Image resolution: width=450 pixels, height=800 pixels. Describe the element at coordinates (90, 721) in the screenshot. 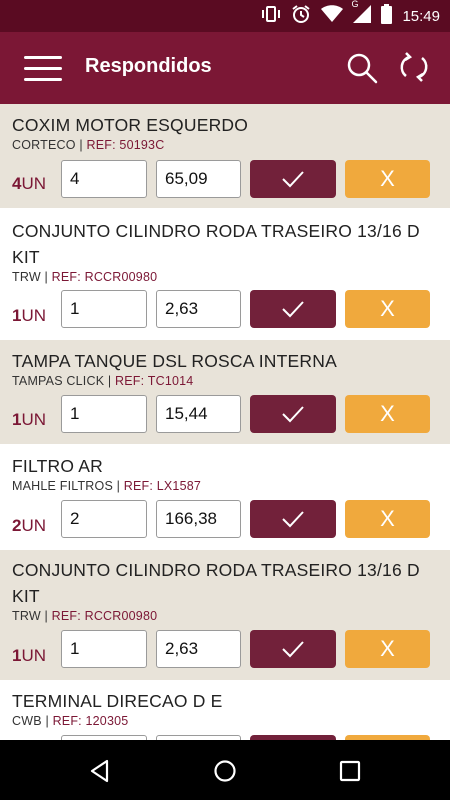

I see `item-ref: REF: 120305` at that location.